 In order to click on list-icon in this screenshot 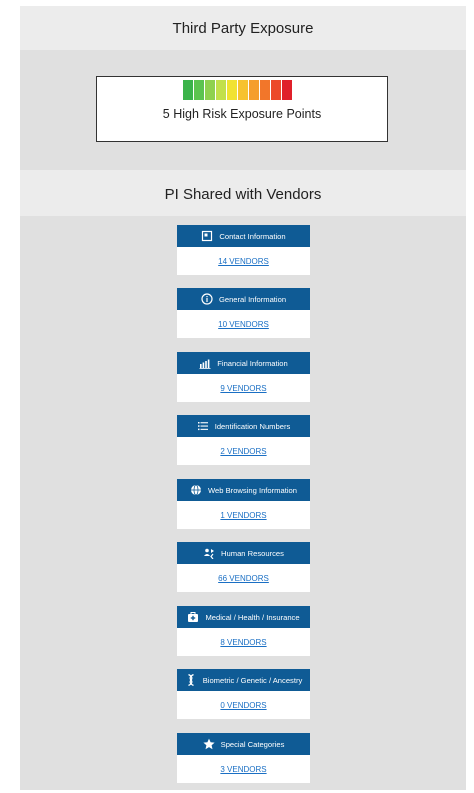, I will do `click(203, 426)`.